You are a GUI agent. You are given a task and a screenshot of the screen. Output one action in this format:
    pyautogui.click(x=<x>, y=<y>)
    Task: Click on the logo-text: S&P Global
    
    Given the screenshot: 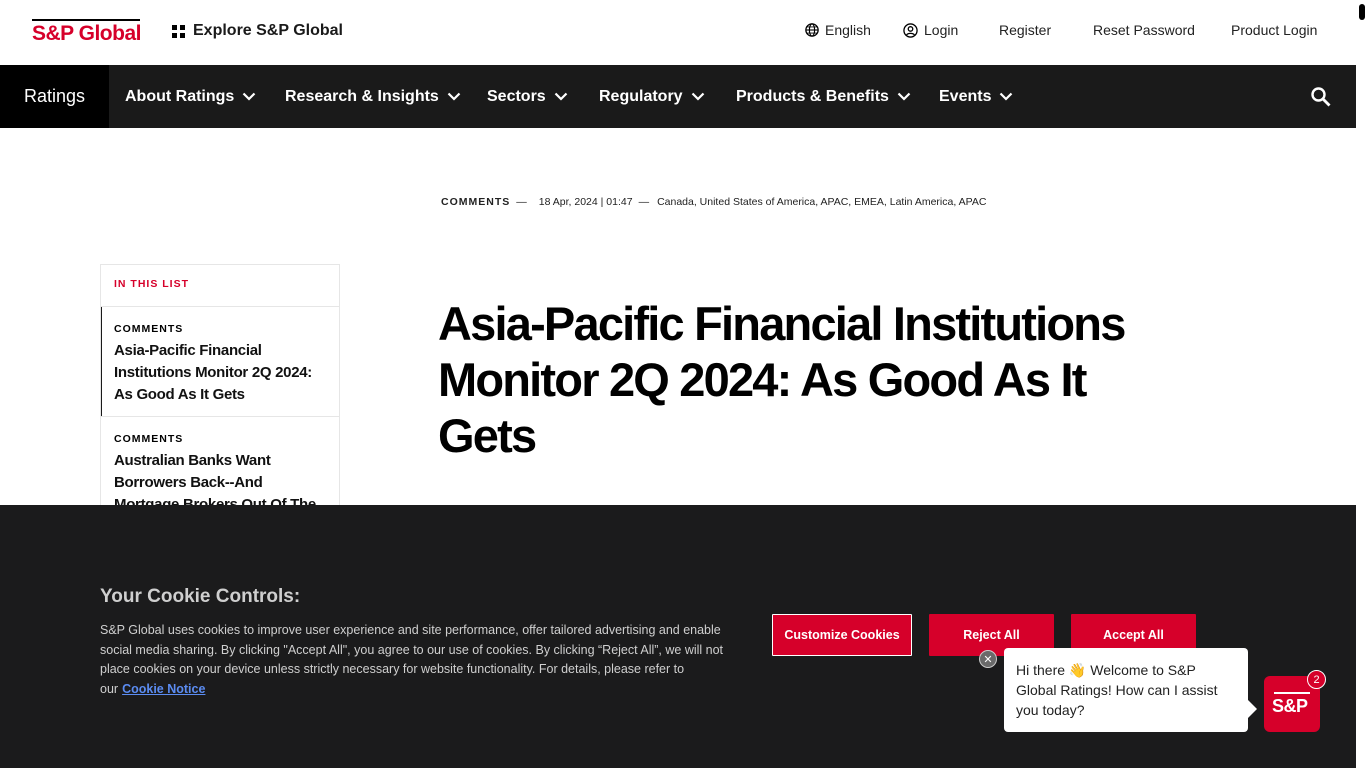 What is the action you would take?
    pyautogui.click(x=86, y=33)
    